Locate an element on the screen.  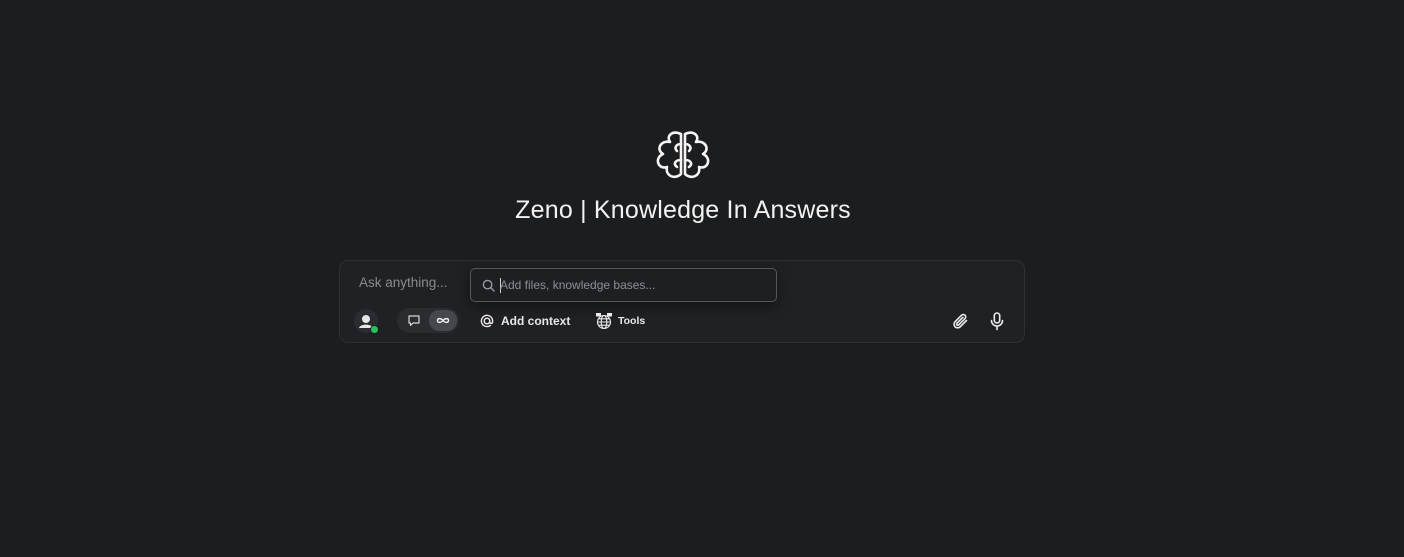
paperclip-icon is located at coordinates (960, 321).